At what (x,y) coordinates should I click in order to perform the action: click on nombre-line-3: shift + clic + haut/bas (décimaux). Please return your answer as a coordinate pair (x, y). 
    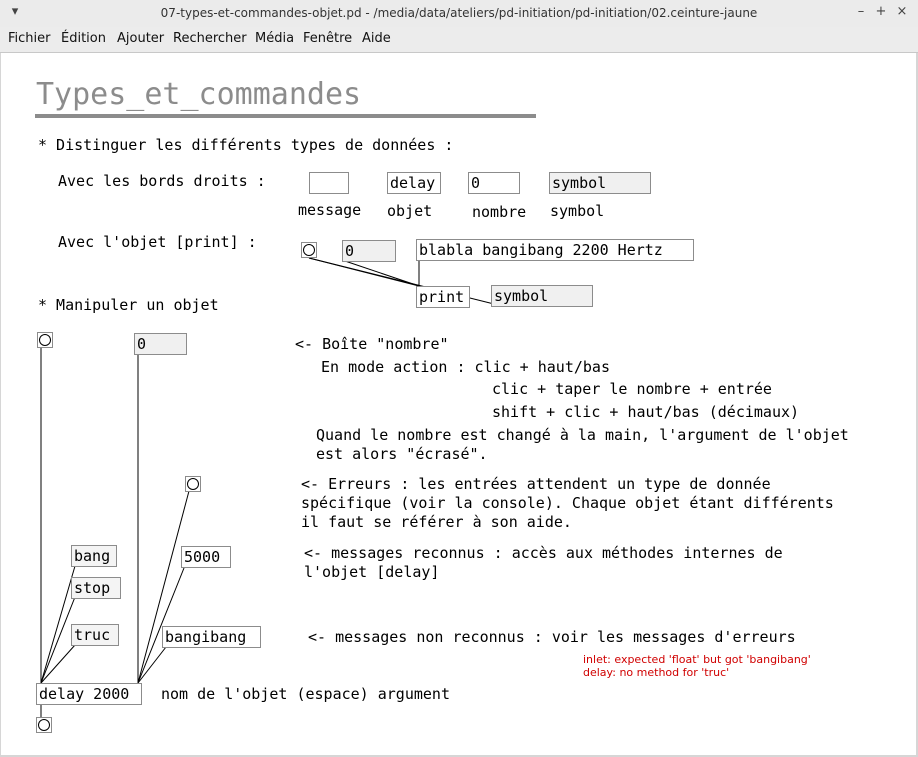
    Looking at the image, I should click on (646, 412).